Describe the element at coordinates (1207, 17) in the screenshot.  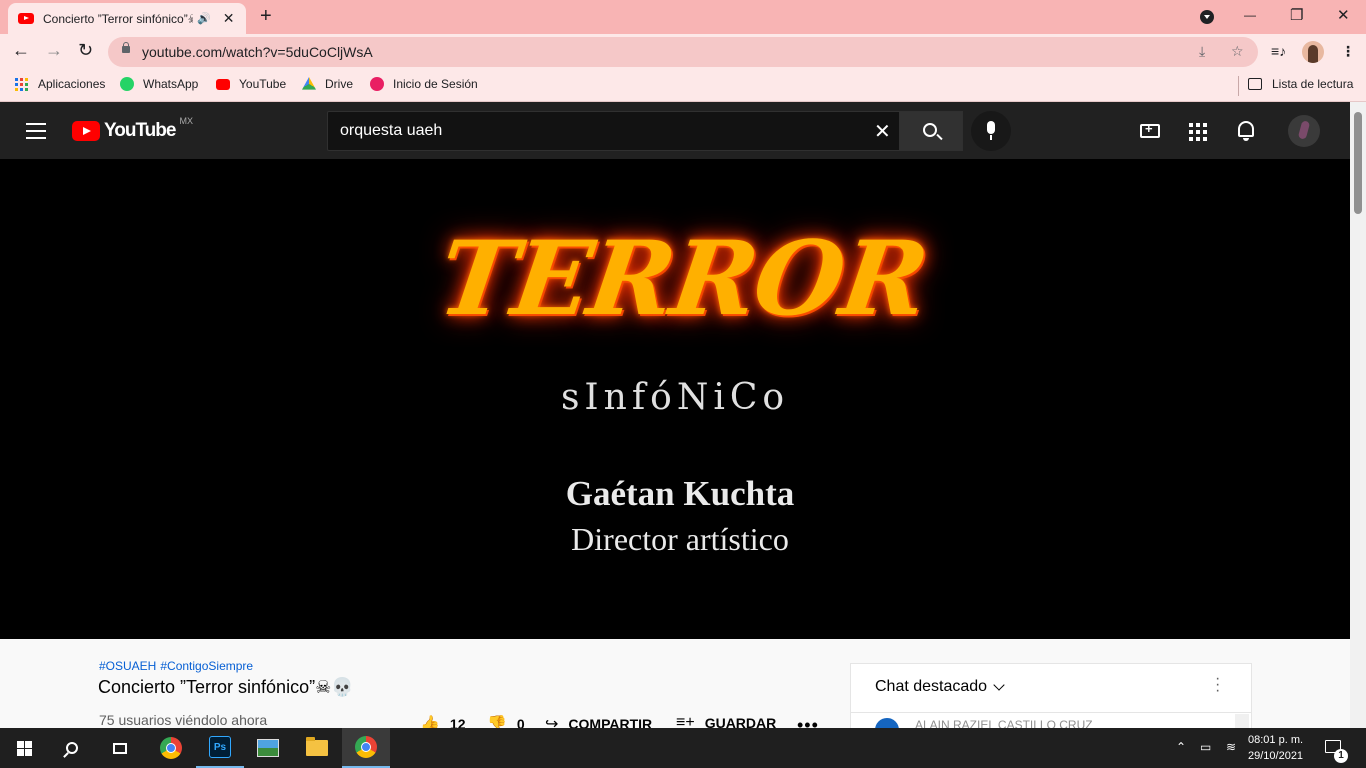
I see `tab-search-icon` at that location.